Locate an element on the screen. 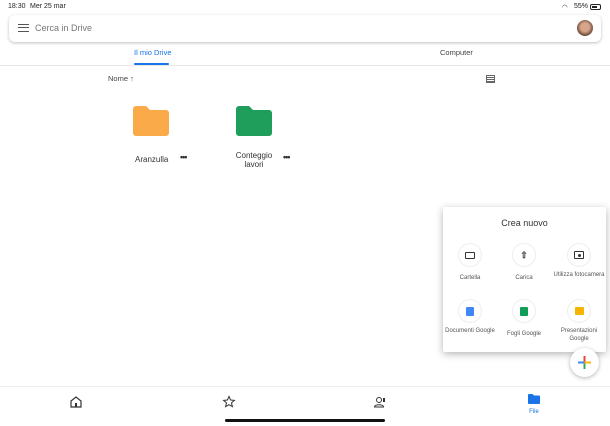  battery-percent: 55% is located at coordinates (581, 6).